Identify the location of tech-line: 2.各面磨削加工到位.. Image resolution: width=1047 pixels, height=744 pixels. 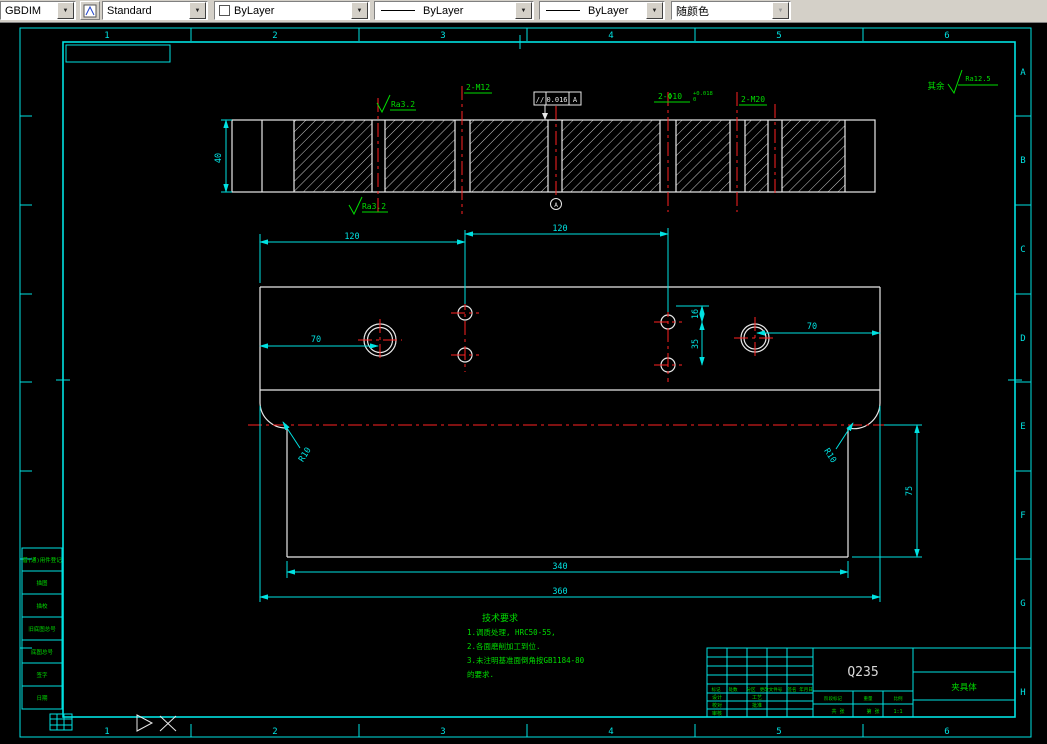
(504, 646).